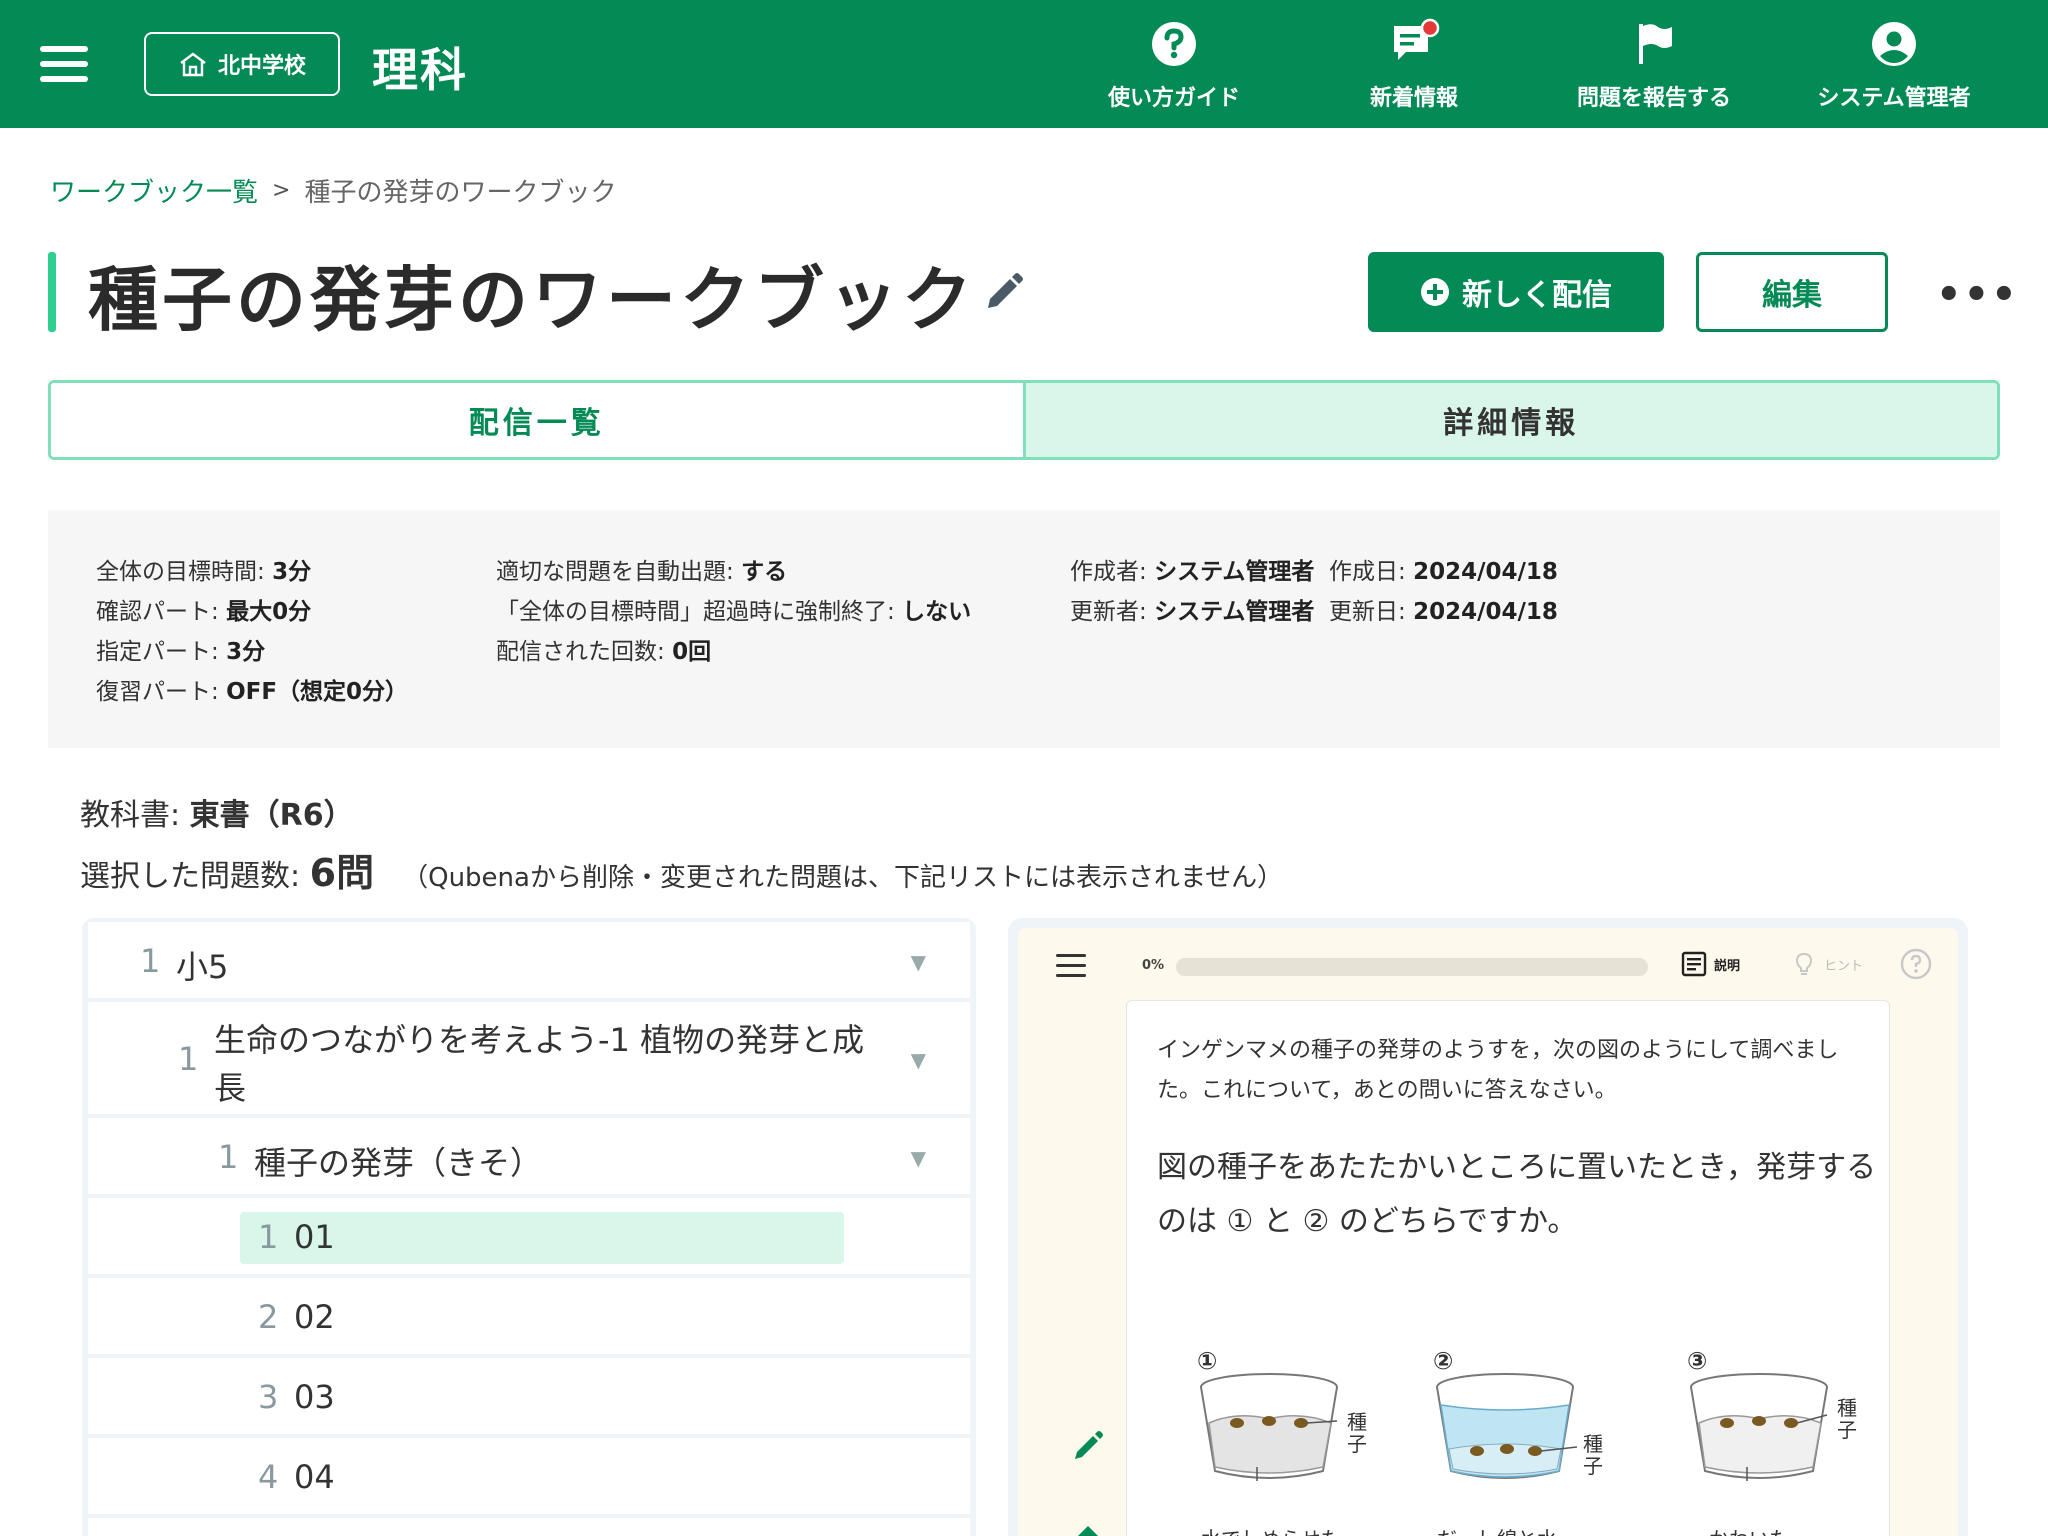 The height and width of the screenshot is (1536, 2048). Describe the element at coordinates (1269, 1427) in the screenshot. I see `cup-damp-cotton-icon` at that location.